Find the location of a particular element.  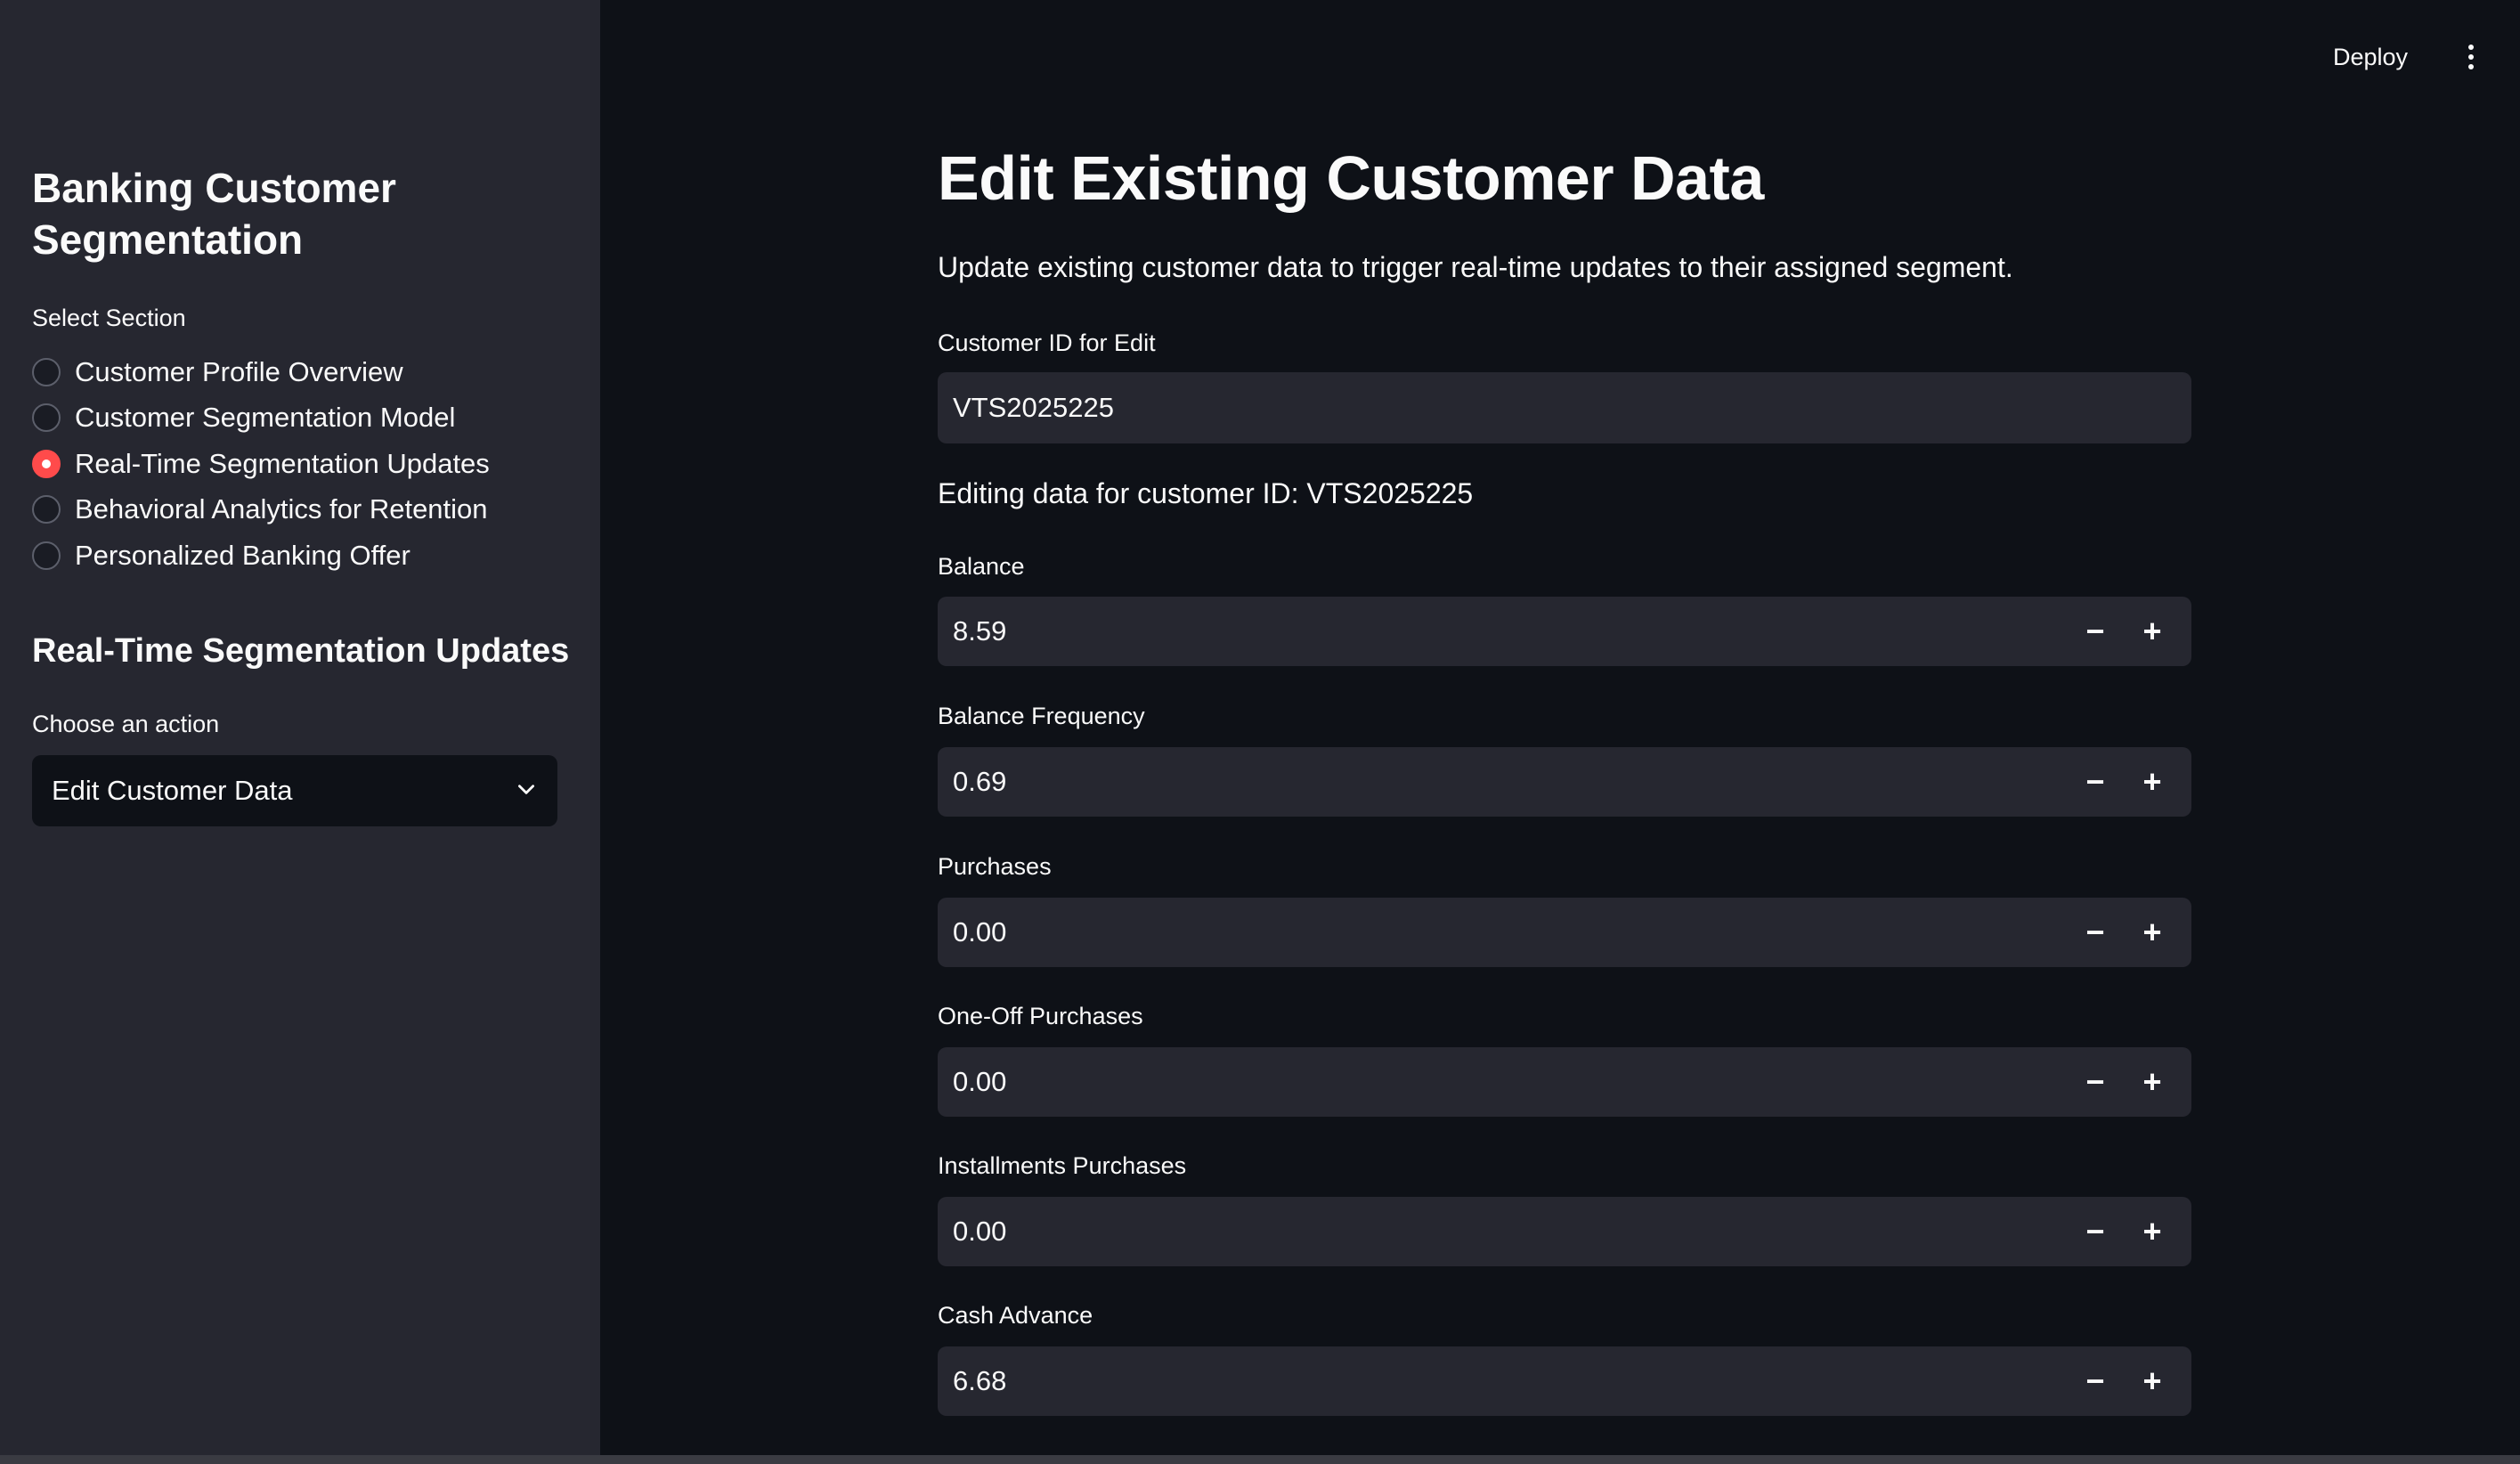

radio-label: Customer Profile Overview is located at coordinates (239, 371).